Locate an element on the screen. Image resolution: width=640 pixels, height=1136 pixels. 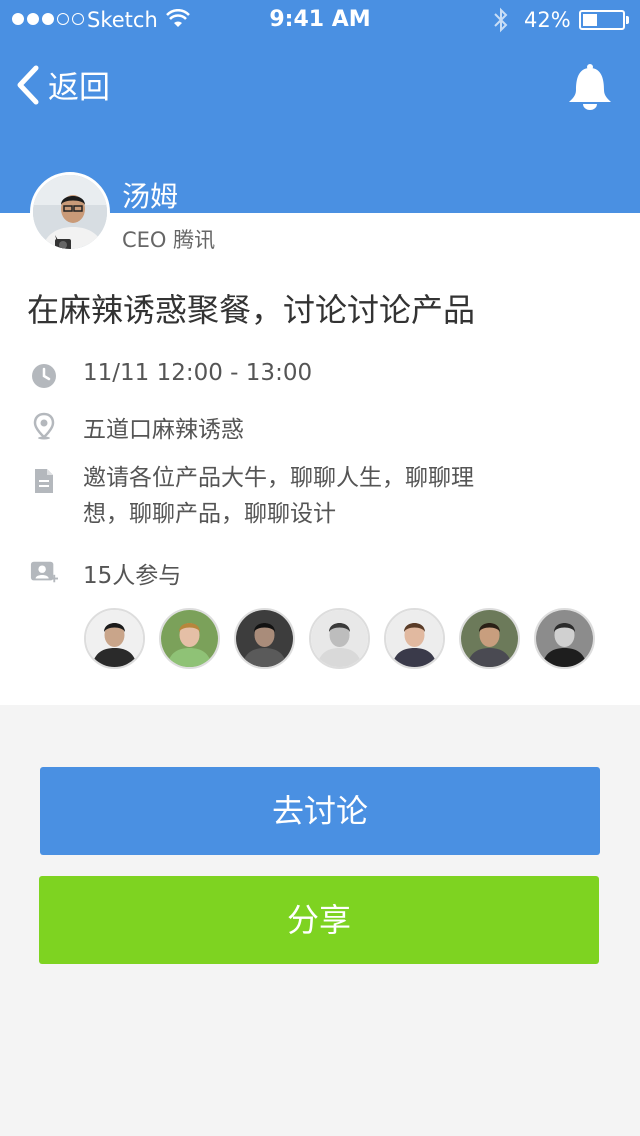
host-name: 汤姆 is located at coordinates (150, 195).